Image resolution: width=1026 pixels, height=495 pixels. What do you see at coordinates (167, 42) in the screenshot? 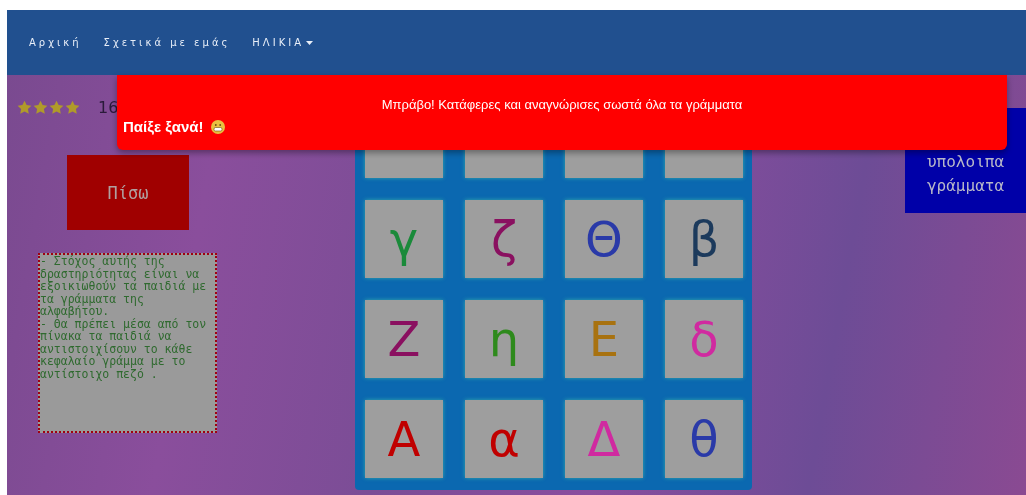
I see `nav-link: Σχετικά με εμάς` at bounding box center [167, 42].